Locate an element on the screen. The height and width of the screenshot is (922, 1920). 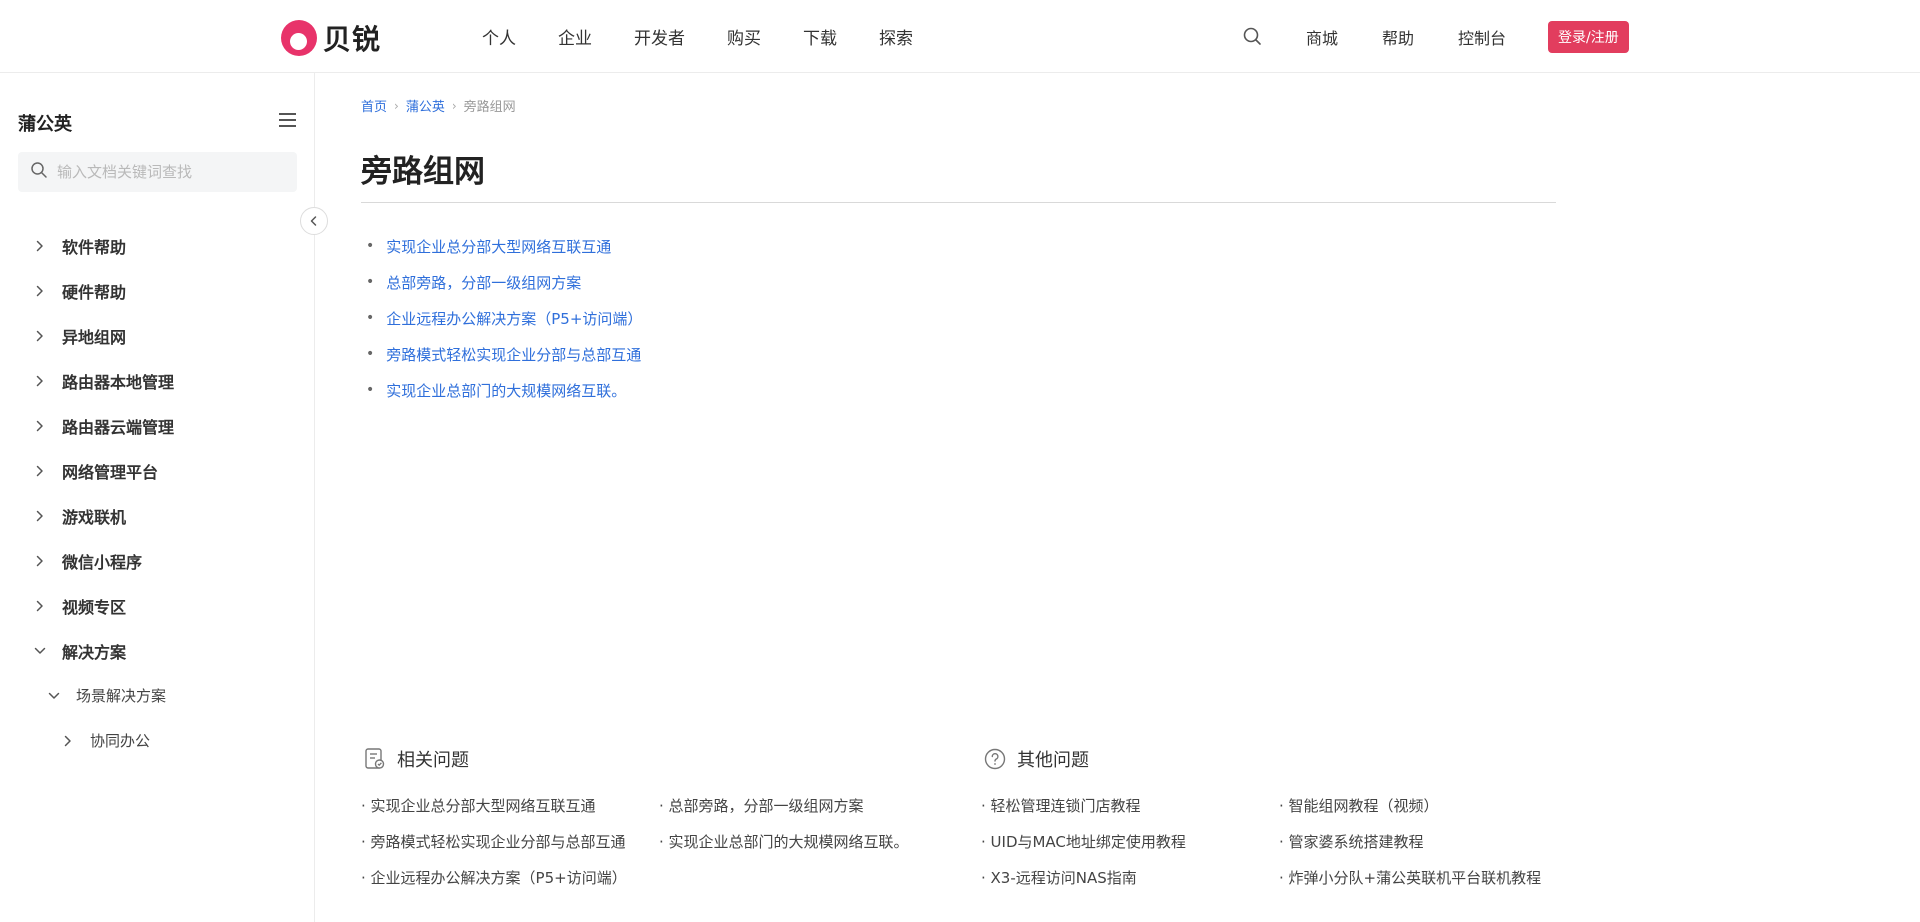
chevron-left-icon is located at coordinates (313, 221).